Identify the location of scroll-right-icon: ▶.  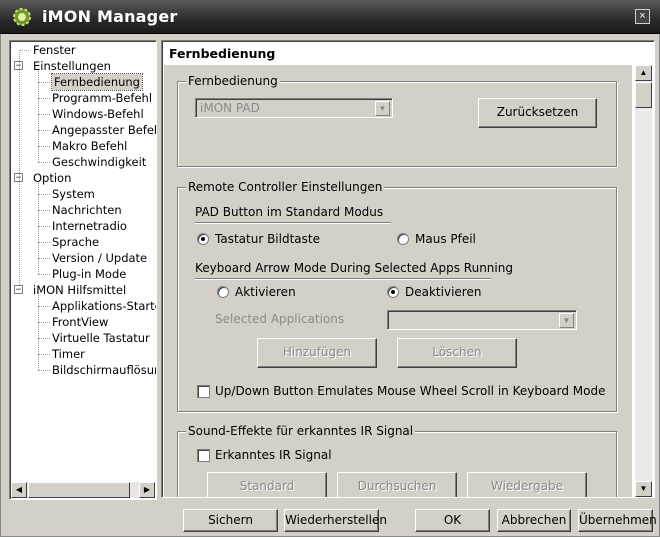
(147, 490).